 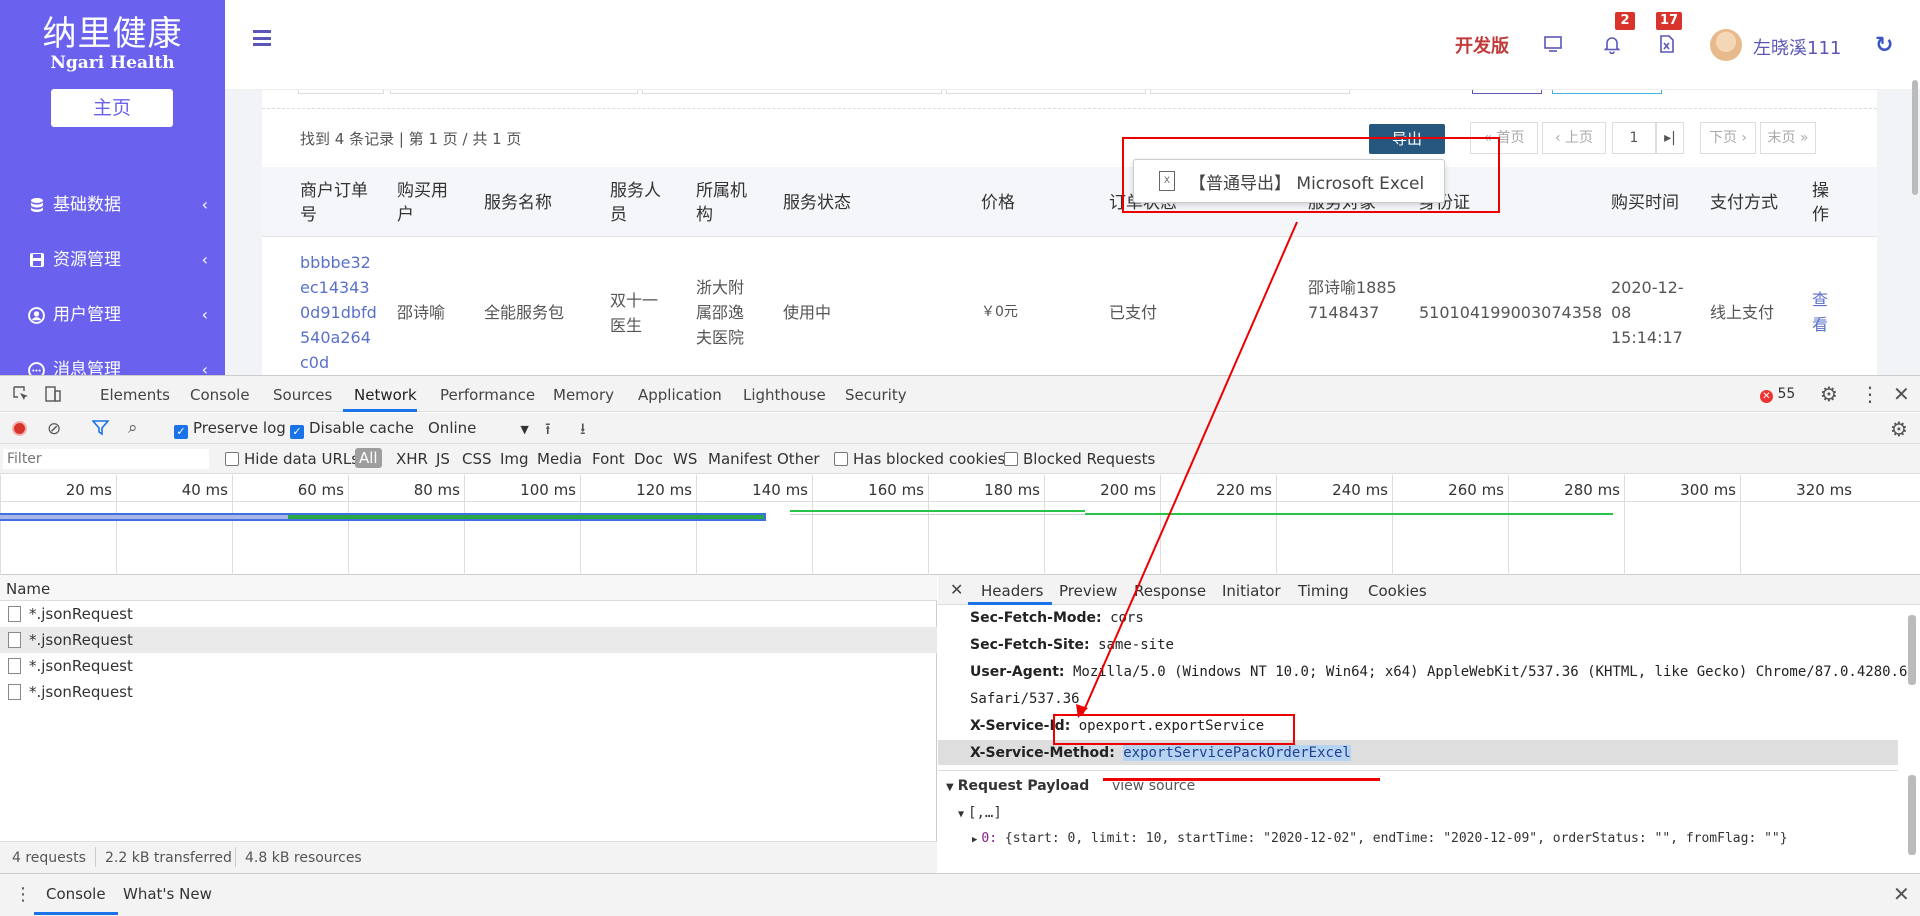 I want to click on sidebar-item-basic-data: 基础数据 ‹, so click(x=118, y=205).